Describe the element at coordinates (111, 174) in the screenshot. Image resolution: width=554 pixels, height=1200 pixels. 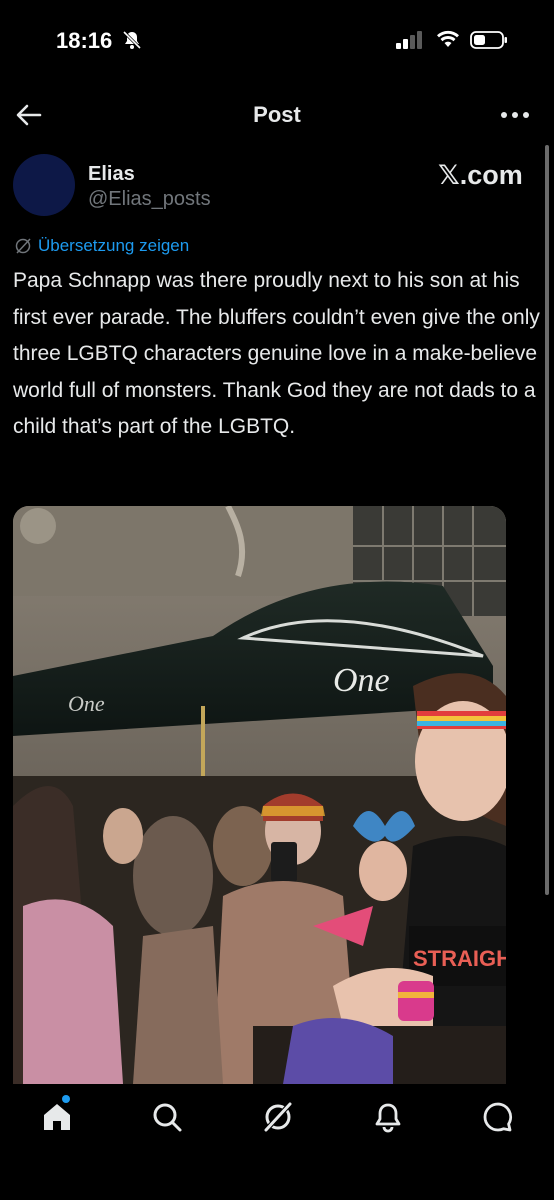
I see `author-name: Elias` at that location.